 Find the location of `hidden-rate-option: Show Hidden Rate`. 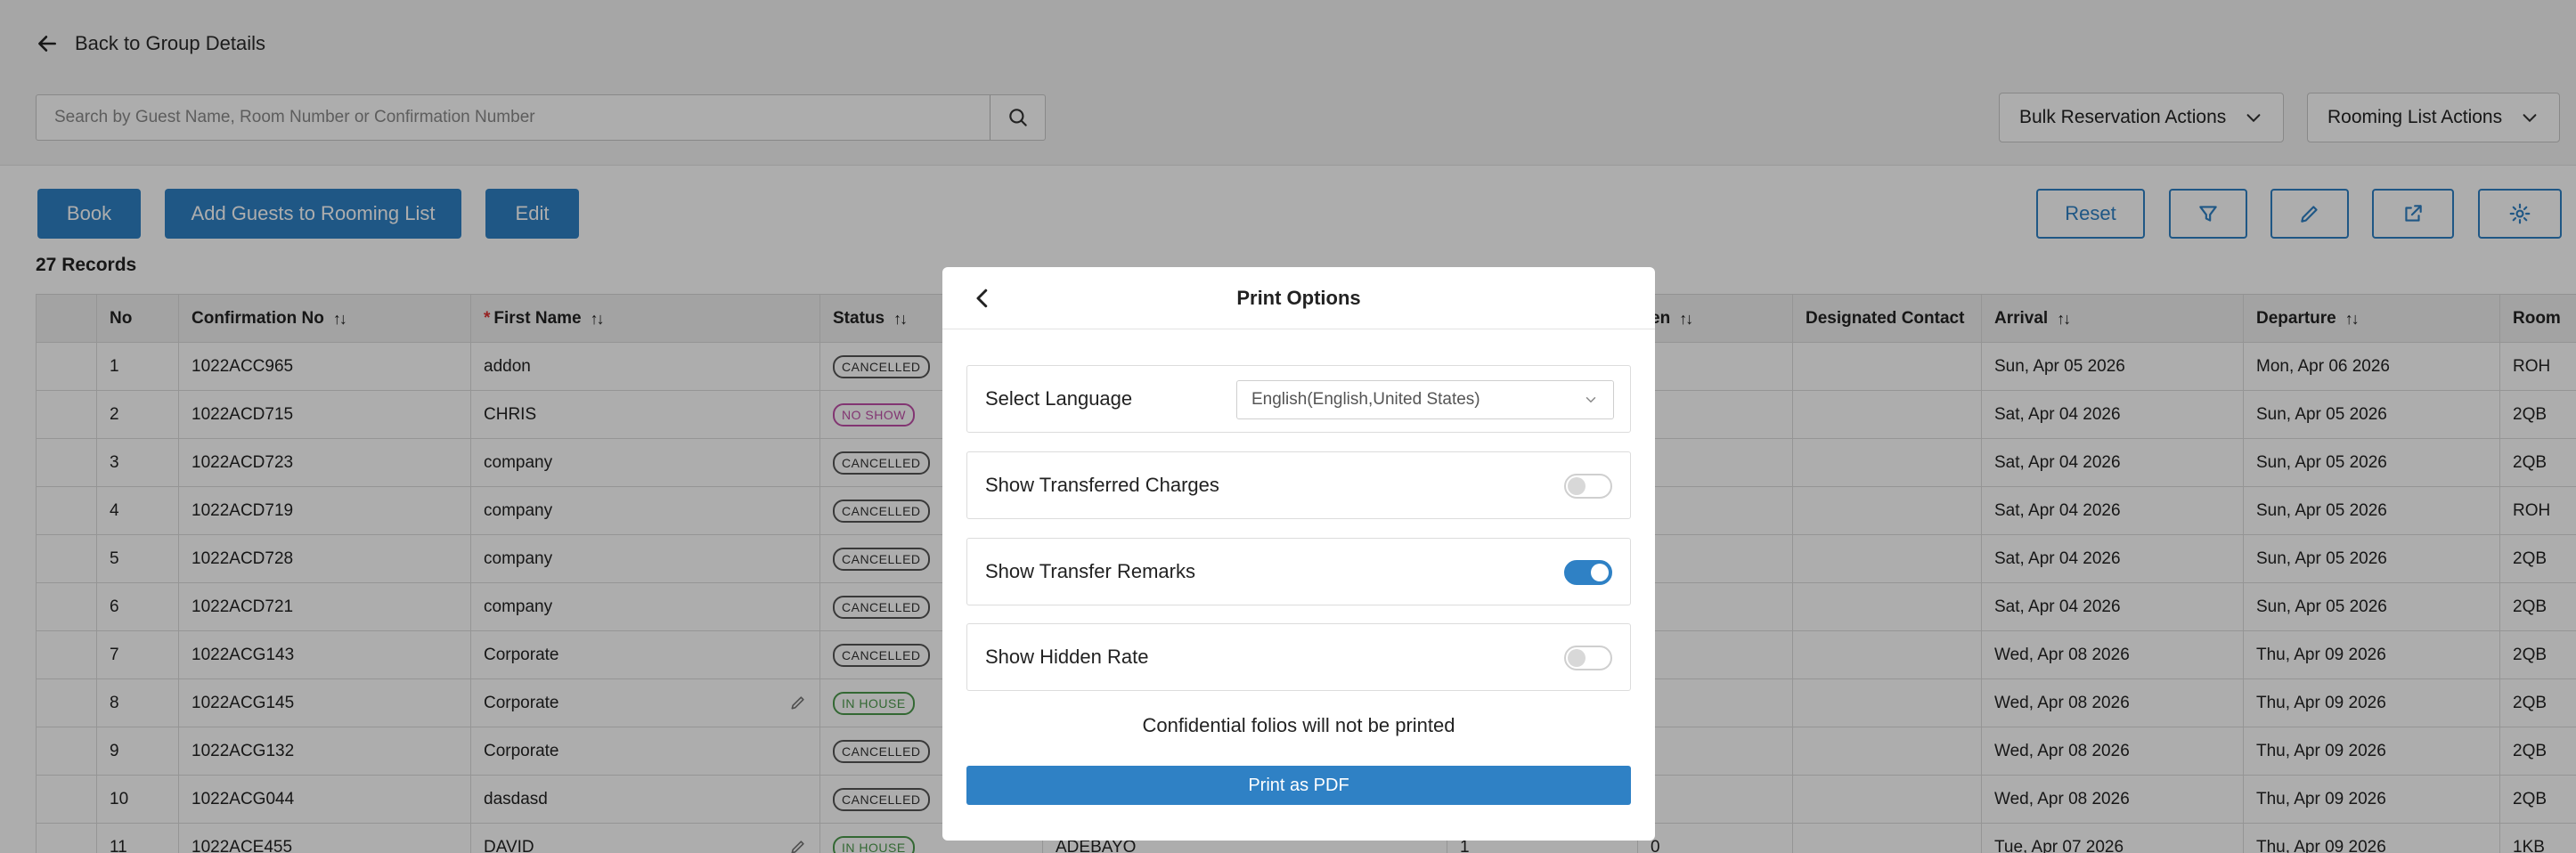

hidden-rate-option: Show Hidden Rate is located at coordinates (1299, 657).